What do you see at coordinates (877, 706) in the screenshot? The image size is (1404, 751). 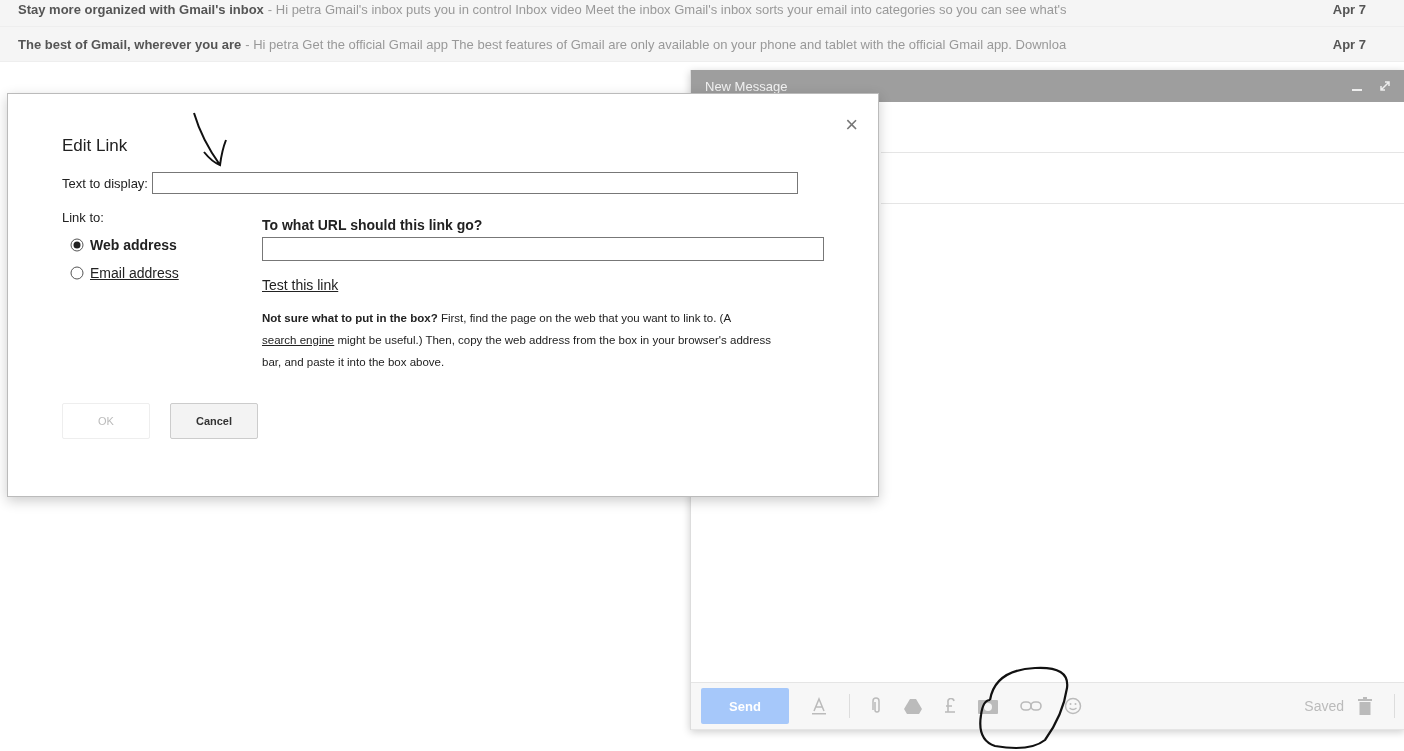 I see `paperclip-icon` at bounding box center [877, 706].